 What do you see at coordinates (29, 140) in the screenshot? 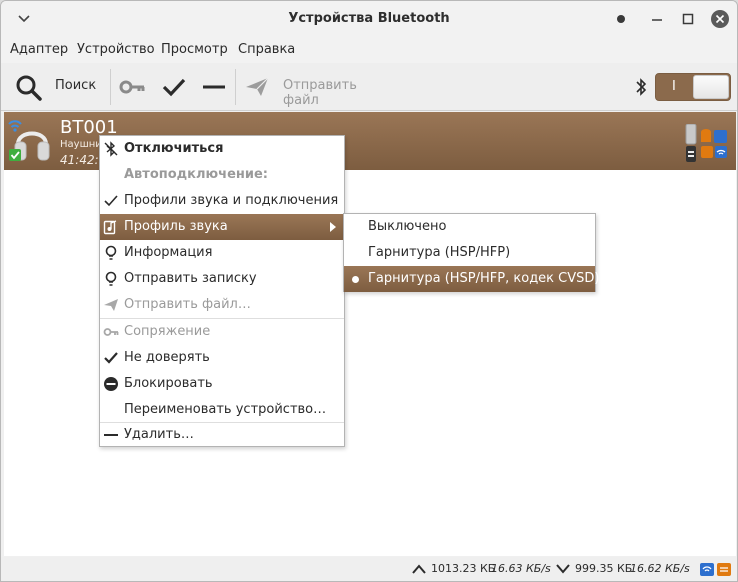
I see `headphones-icon` at bounding box center [29, 140].